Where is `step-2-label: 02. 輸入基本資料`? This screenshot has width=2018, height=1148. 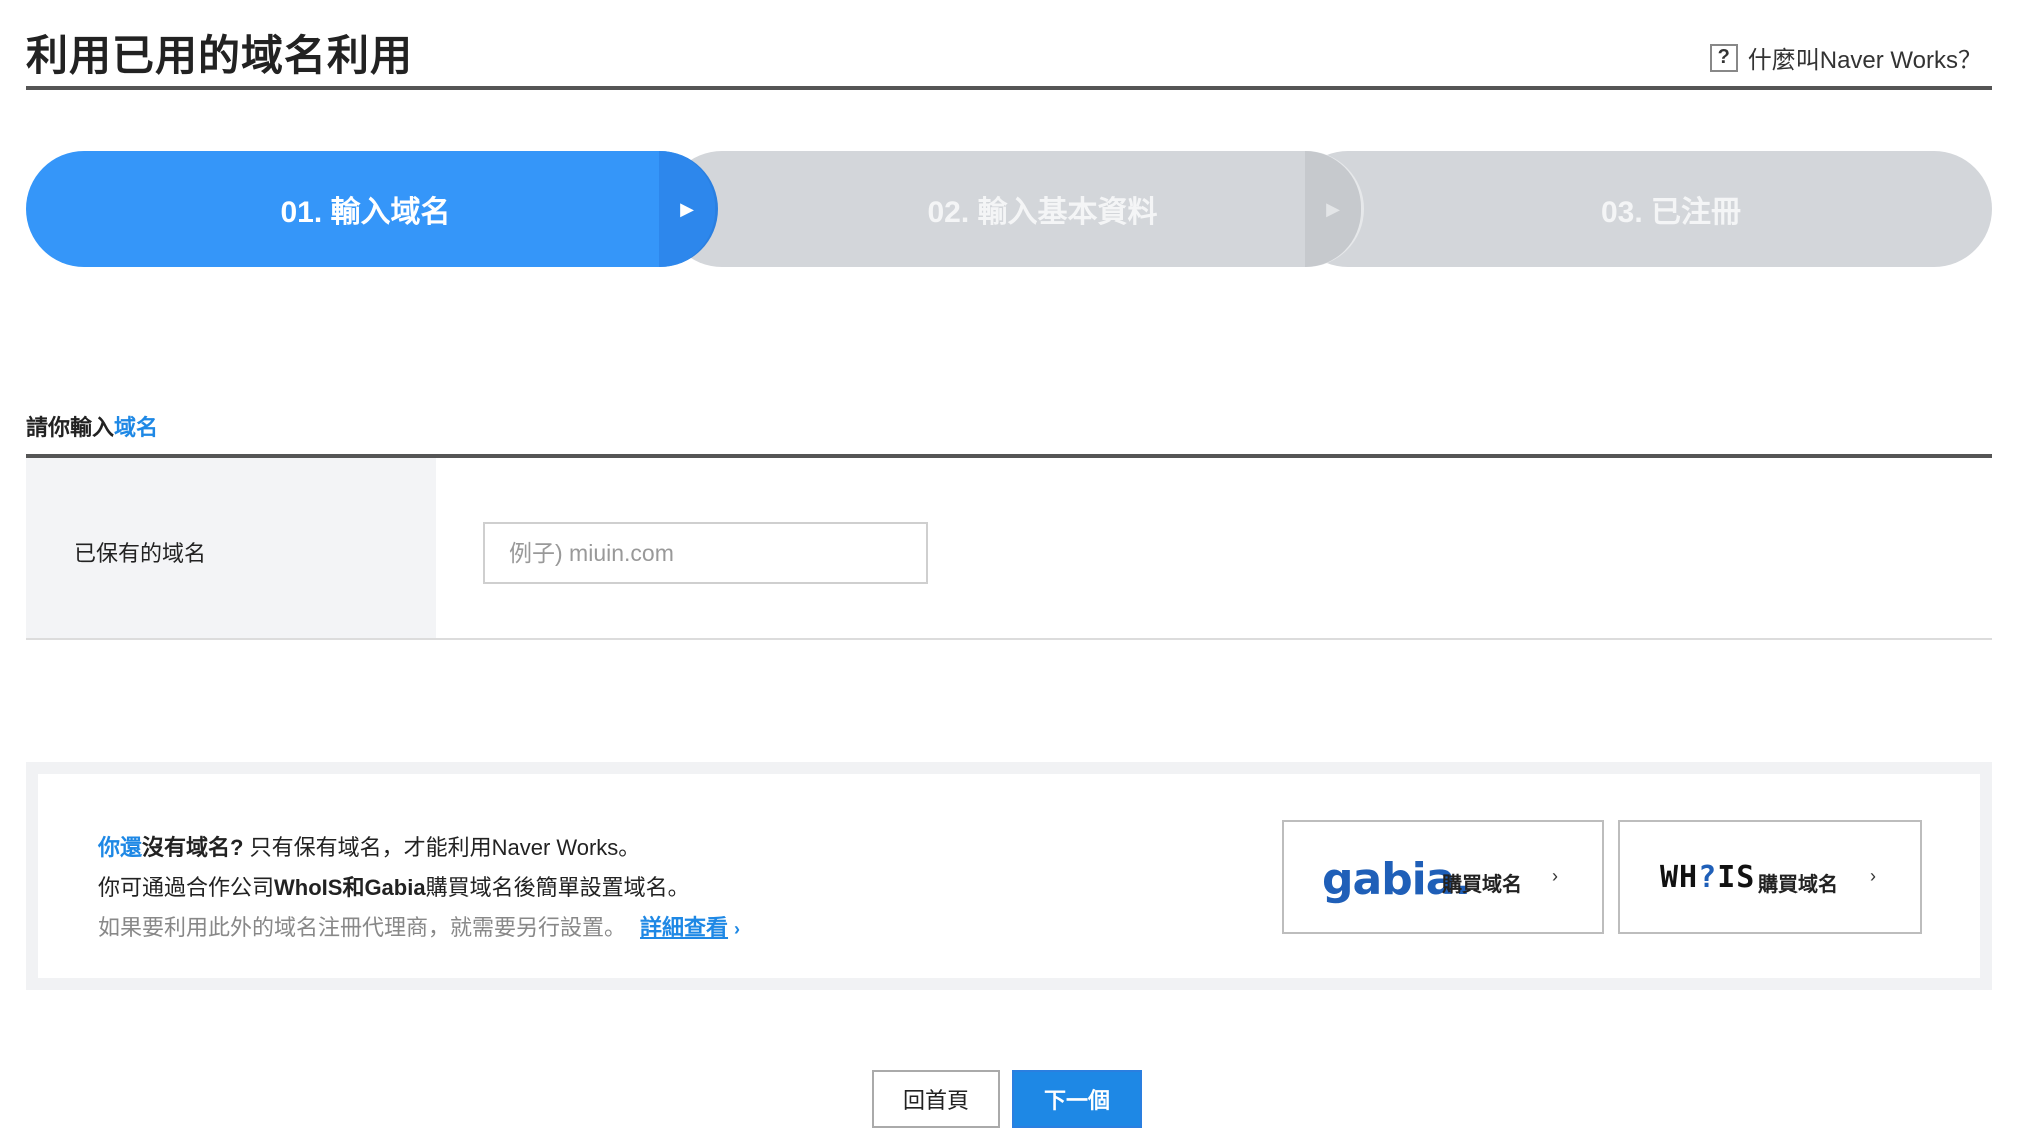 step-2-label: 02. 輸入基本資料 is located at coordinates (1042, 212).